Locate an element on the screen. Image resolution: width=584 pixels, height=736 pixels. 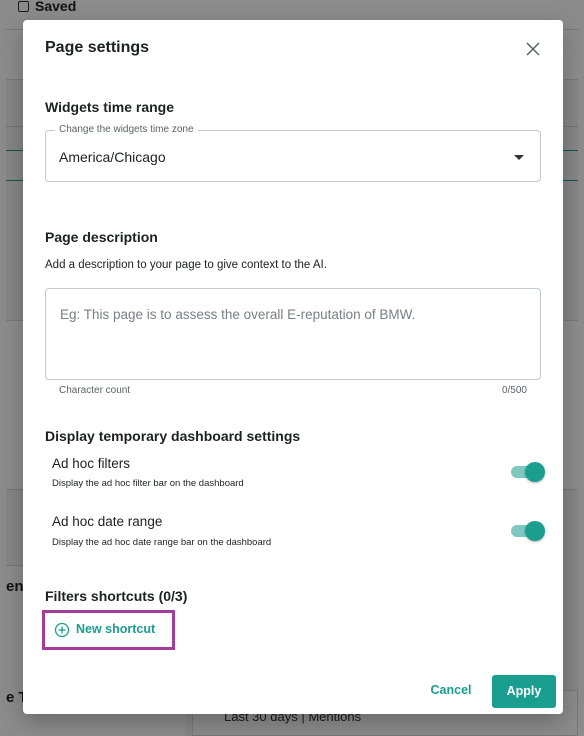
description-title: Page description is located at coordinates (101, 237).